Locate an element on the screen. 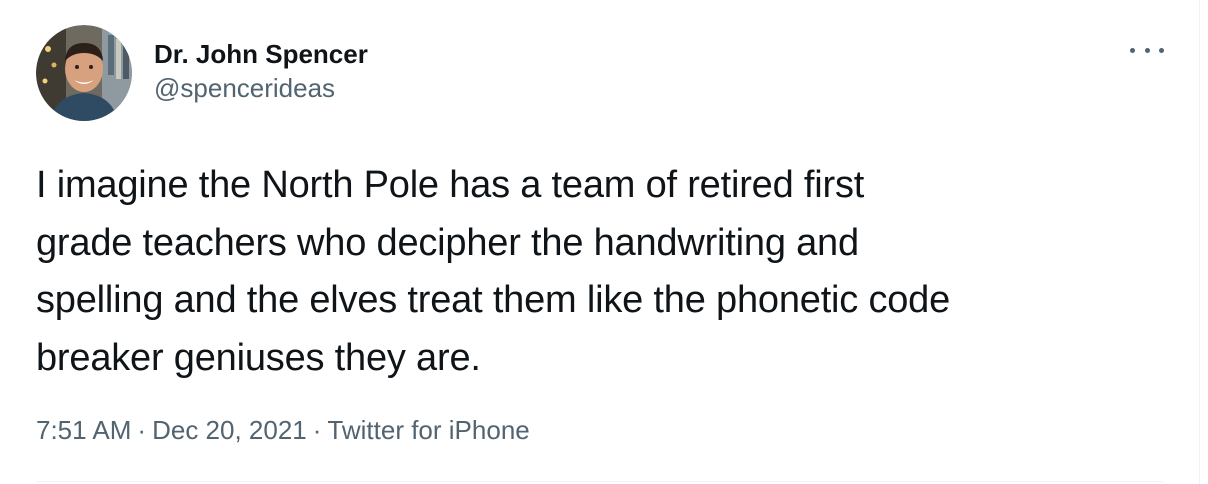  tweet-time: 7:51 AM is located at coordinates (83, 430).